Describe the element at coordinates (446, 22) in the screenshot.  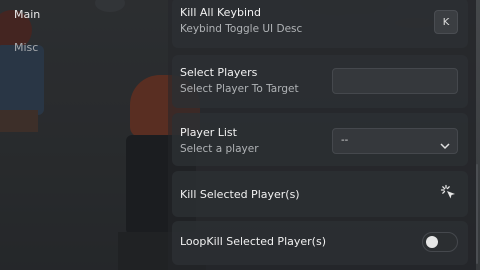
I see `keybind-button: K` at that location.